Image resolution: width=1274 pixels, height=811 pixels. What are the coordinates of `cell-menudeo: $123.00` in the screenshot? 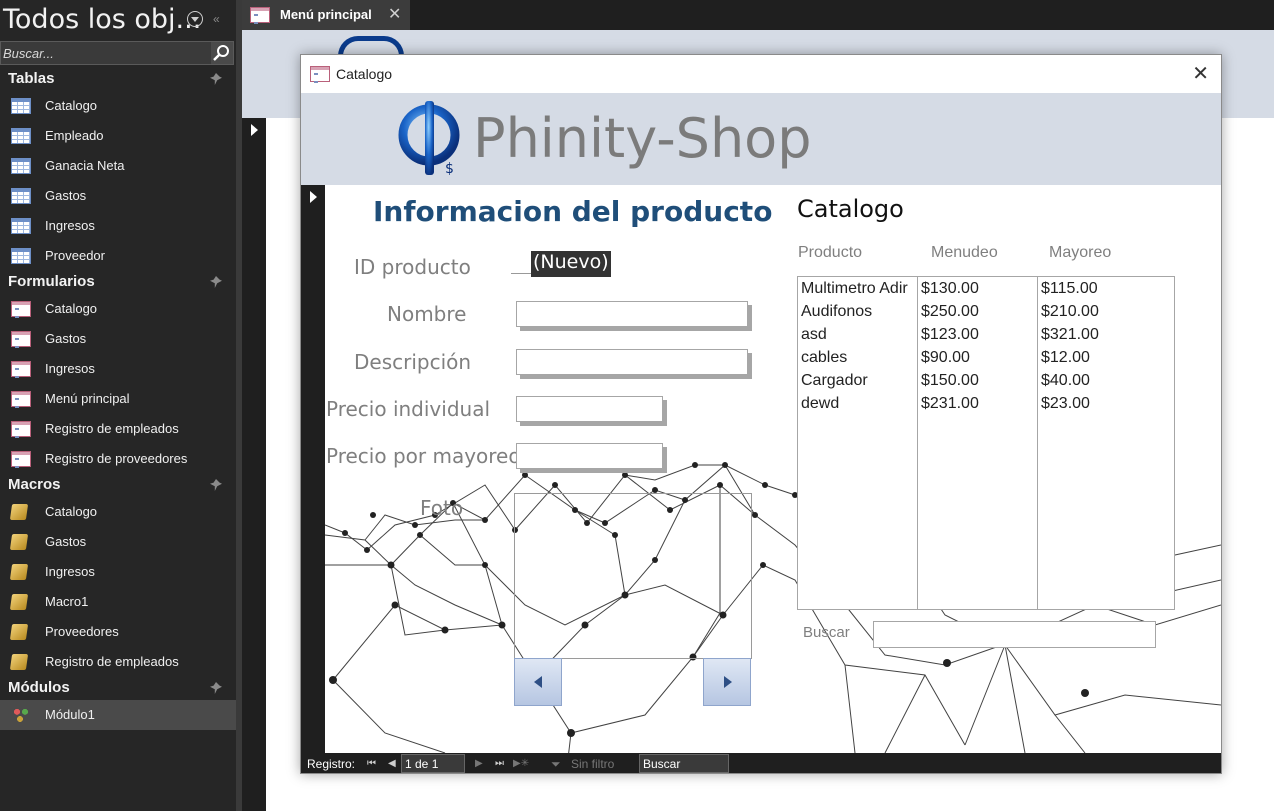 It's located at (950, 334).